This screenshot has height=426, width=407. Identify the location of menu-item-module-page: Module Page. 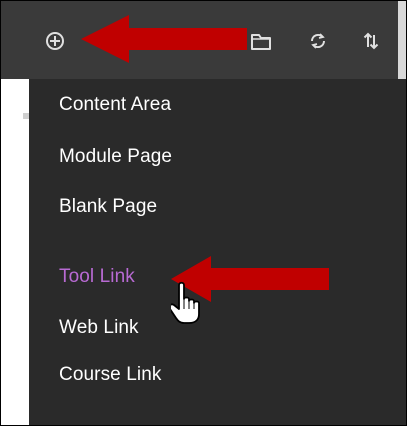
(115, 157).